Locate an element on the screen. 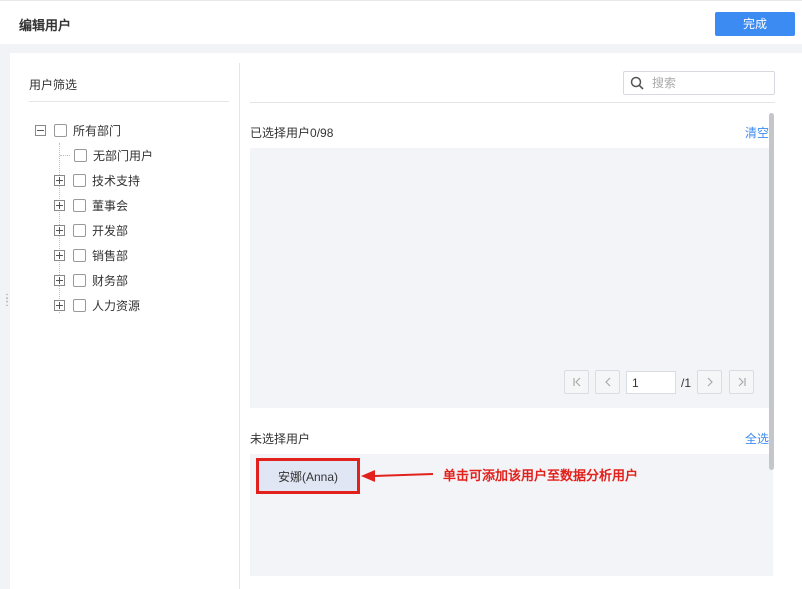  tree-item-label: 开发部 is located at coordinates (110, 230).